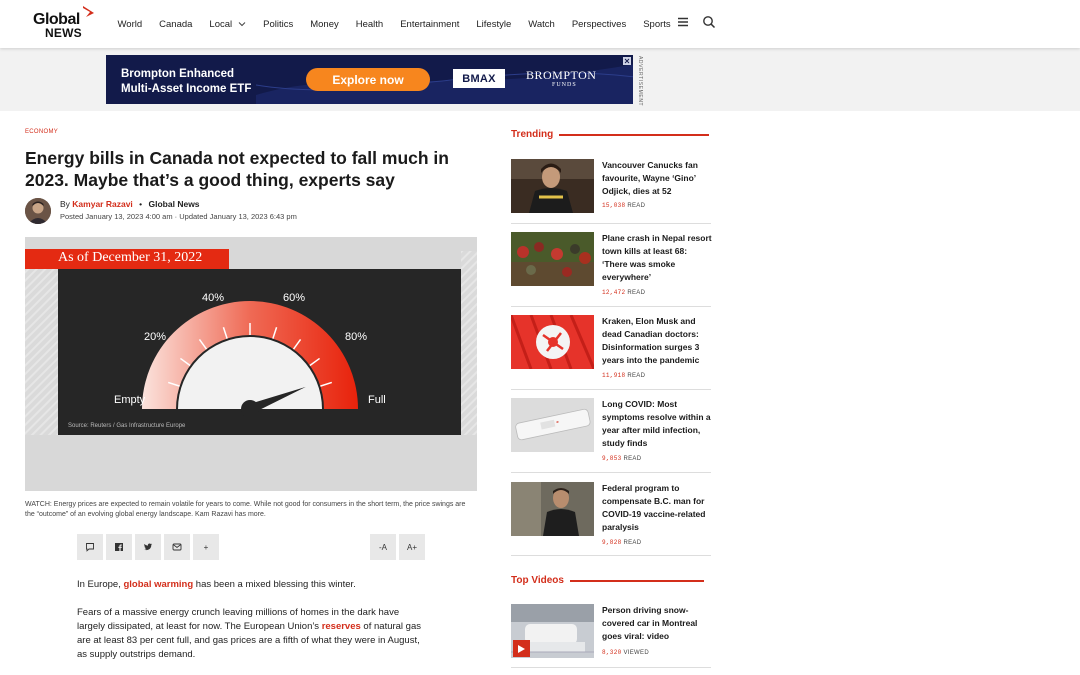  Describe the element at coordinates (63, 33) in the screenshot. I see `logo-text-bottom: NEWS` at that location.